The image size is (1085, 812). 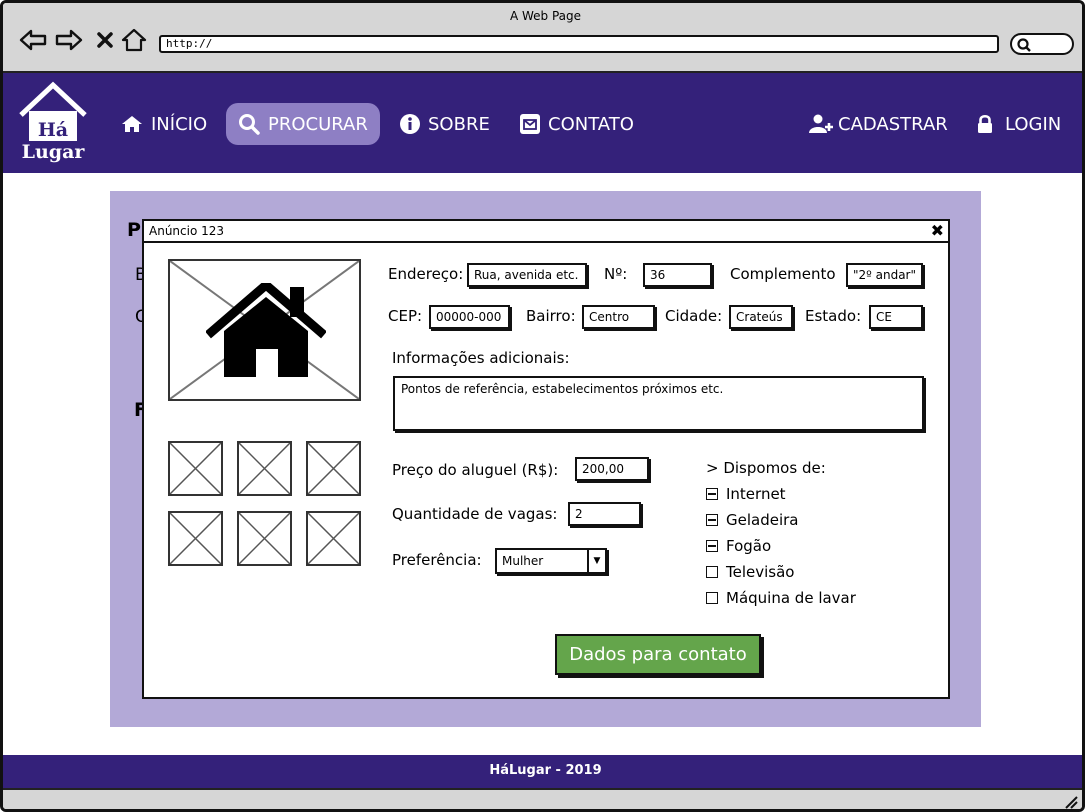 I want to click on dialog-close-button: ✖, so click(x=937, y=231).